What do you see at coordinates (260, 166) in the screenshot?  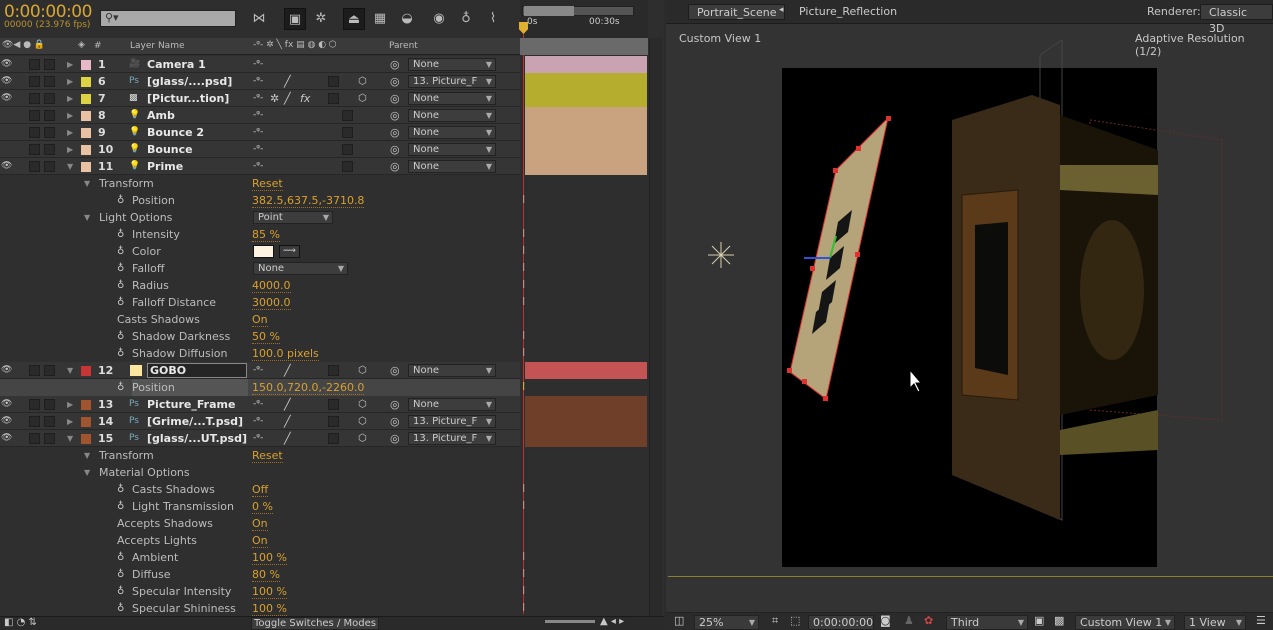 I see `layer-row: 👁 ▼ 11 💡 Prime -ᵠ- ◎ None` at bounding box center [260, 166].